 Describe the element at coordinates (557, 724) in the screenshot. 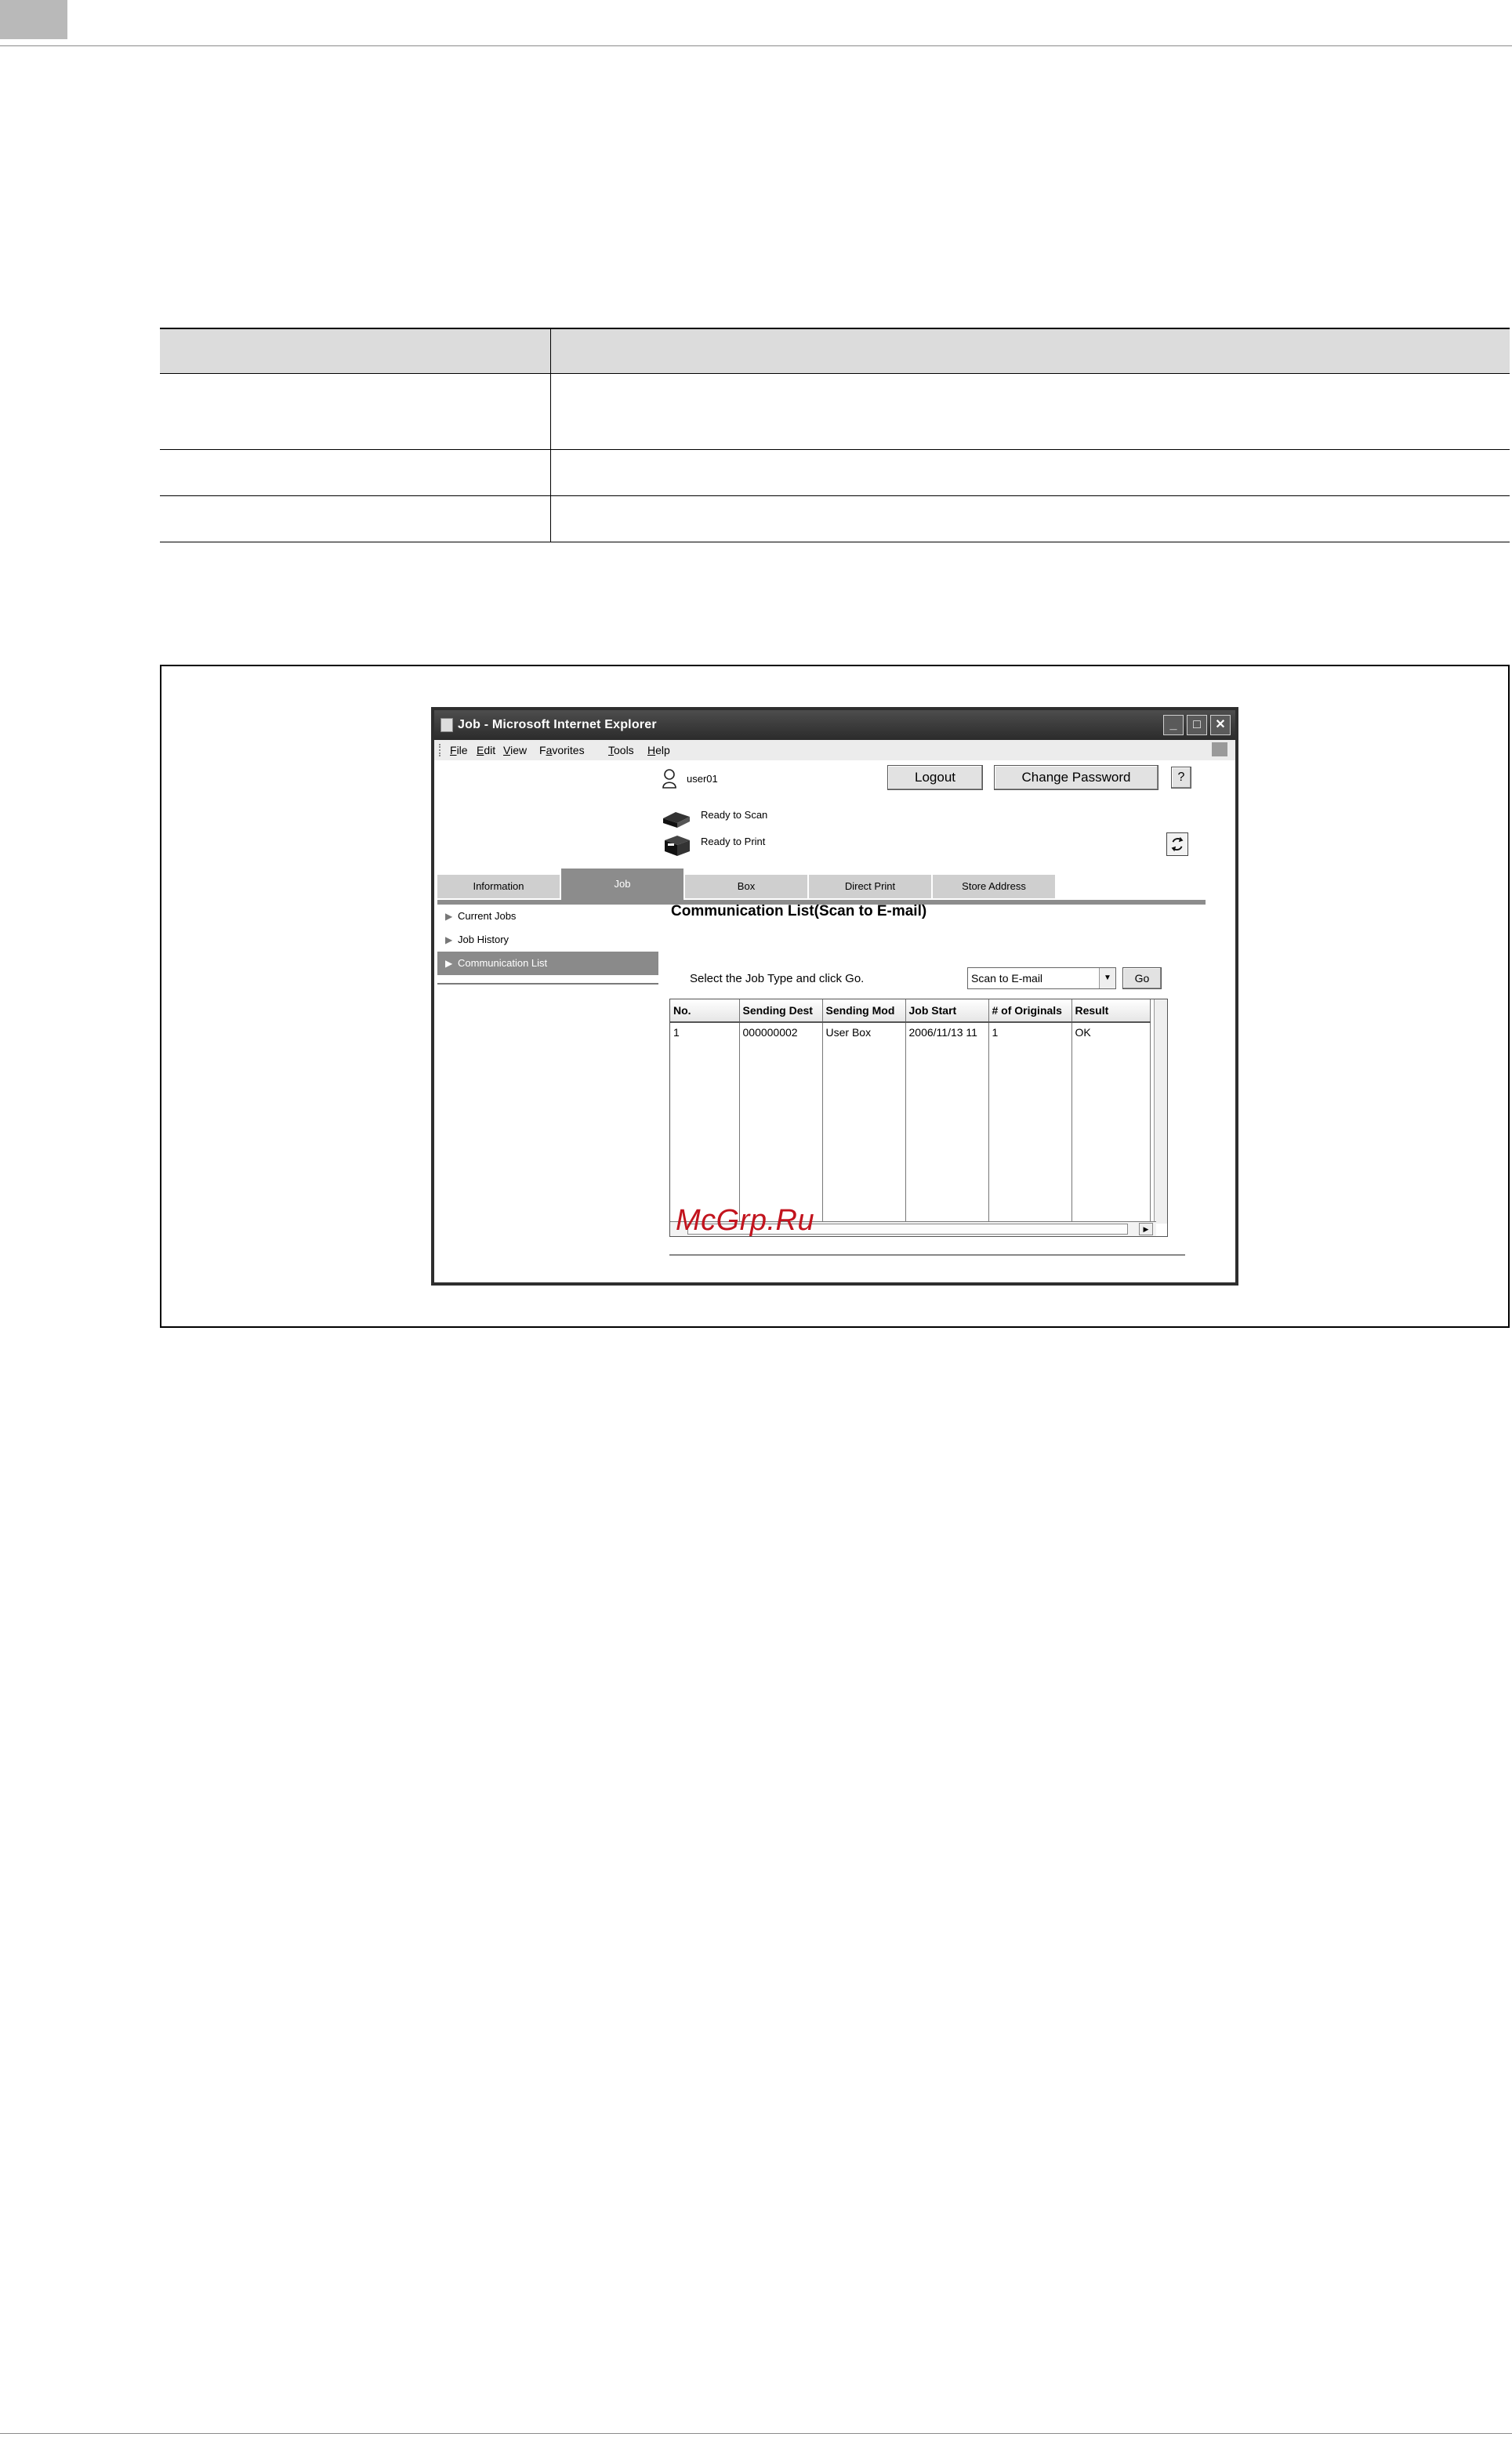

I see `window-title: Job - Microsoft Internet Explorer` at that location.